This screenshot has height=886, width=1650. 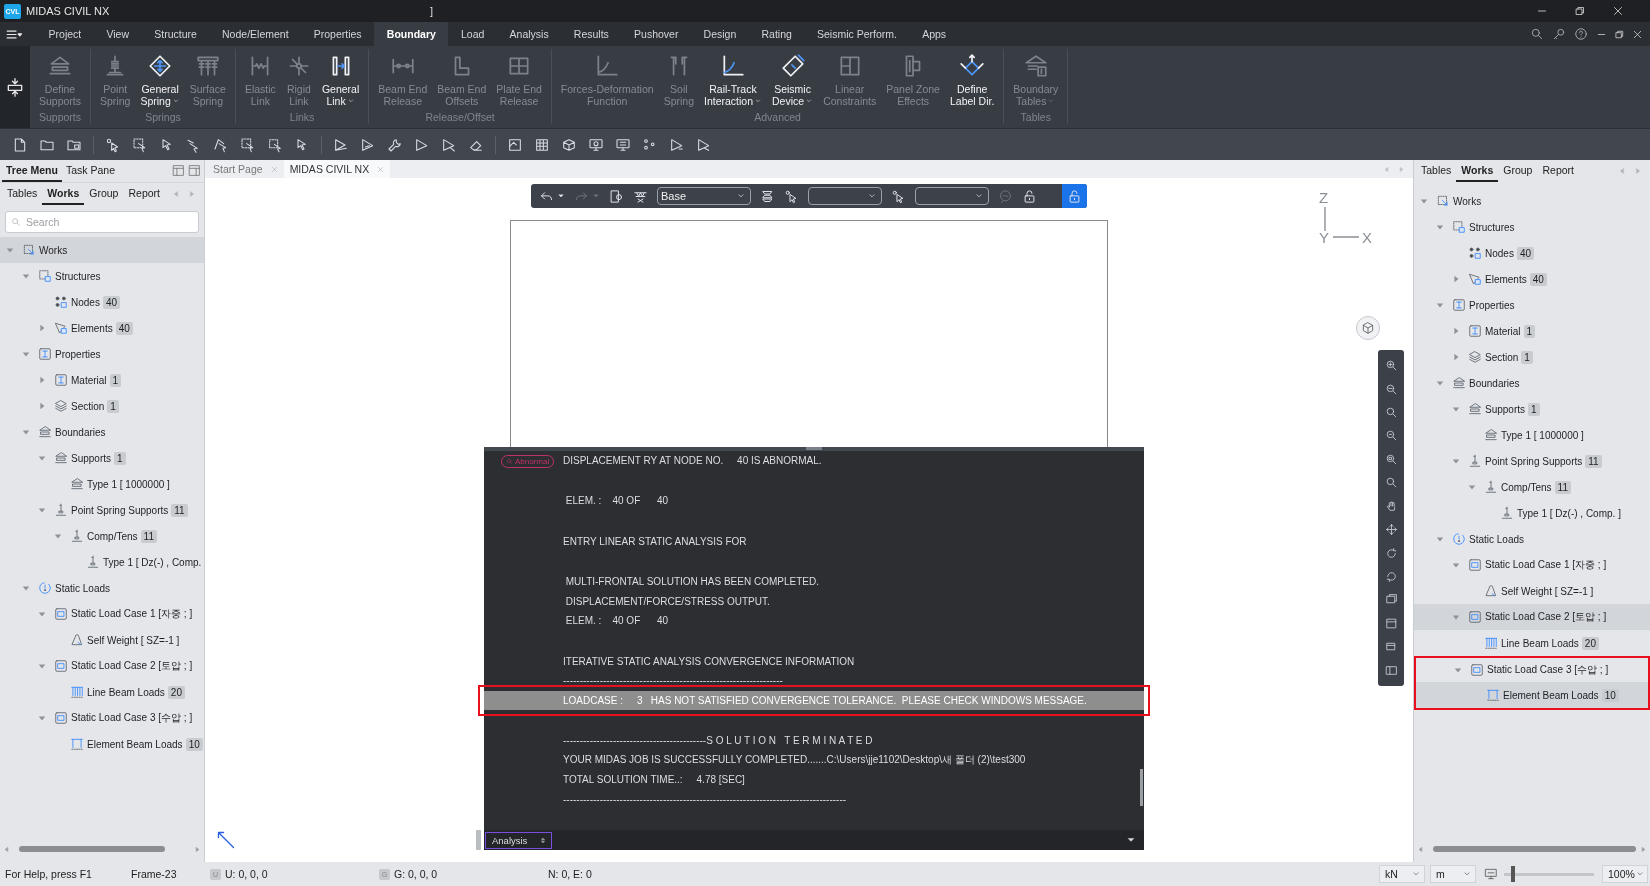 What do you see at coordinates (1532, 513) in the screenshot?
I see `tree-item: Type 1 [ Dz(-) , Comp. ]` at bounding box center [1532, 513].